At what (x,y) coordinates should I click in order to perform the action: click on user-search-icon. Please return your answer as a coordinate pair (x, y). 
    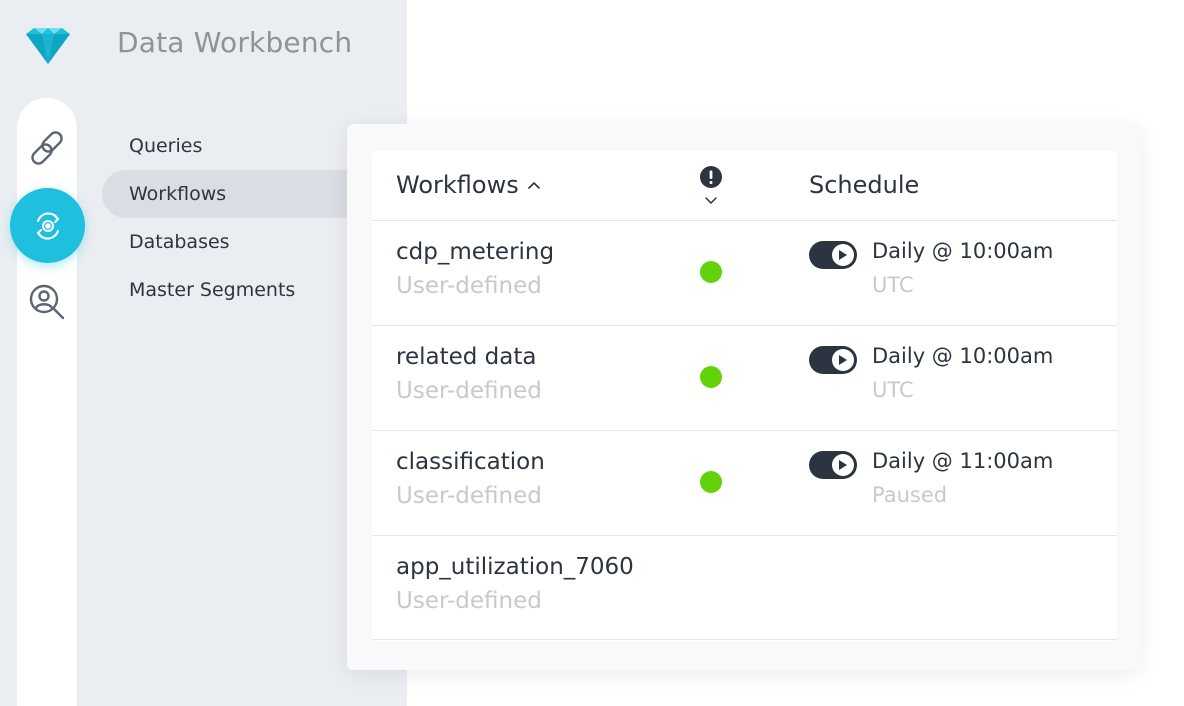
    Looking at the image, I should click on (47, 302).